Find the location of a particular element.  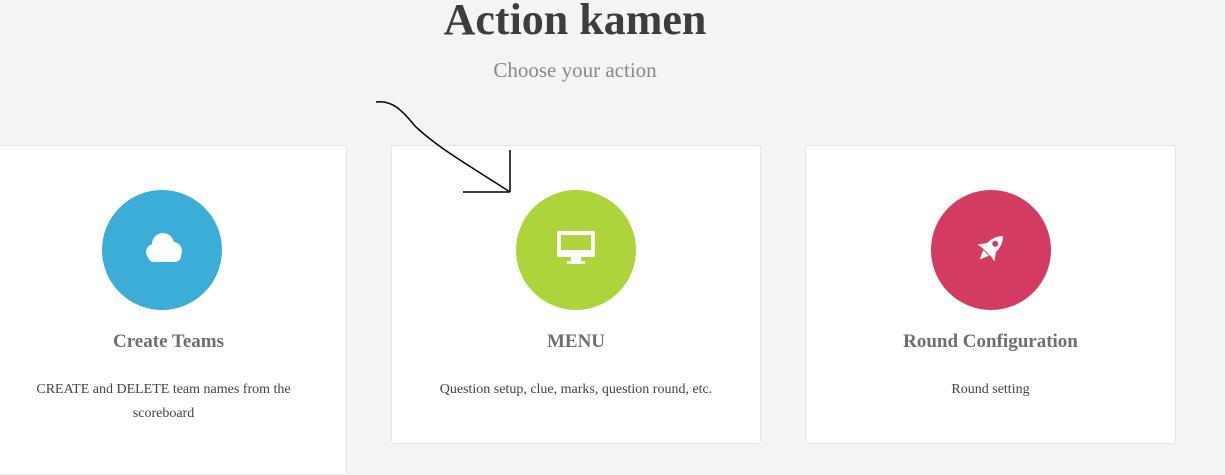

rocket-icon is located at coordinates (991, 250).